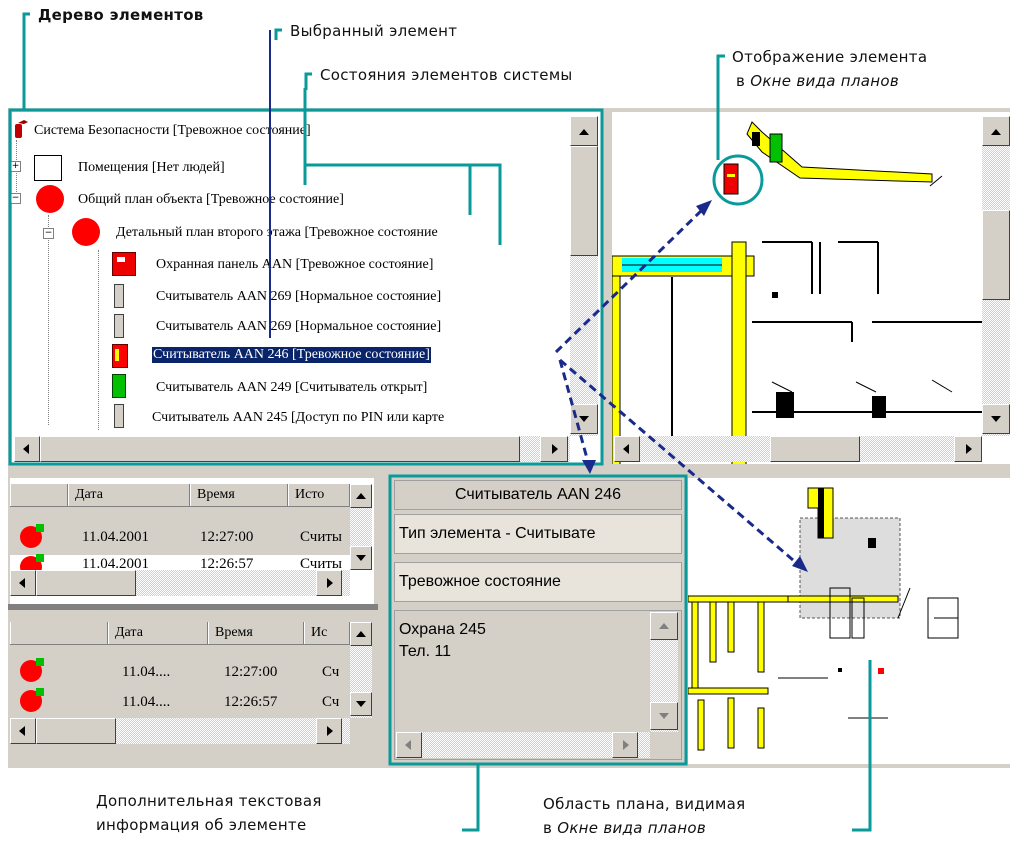 This screenshot has width=1010, height=866. Describe the element at coordinates (26, 61) in the screenshot. I see `tree-callout-leader` at that location.